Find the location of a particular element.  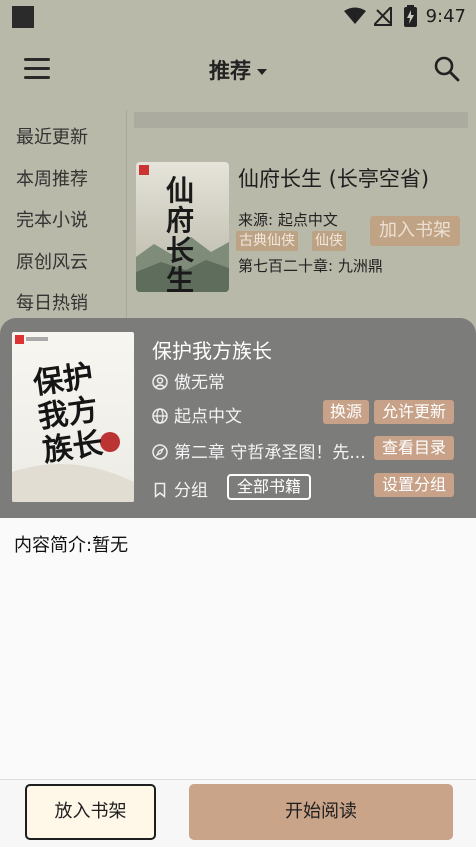

add-to-shelf-button: 加入书架 is located at coordinates (415, 231).